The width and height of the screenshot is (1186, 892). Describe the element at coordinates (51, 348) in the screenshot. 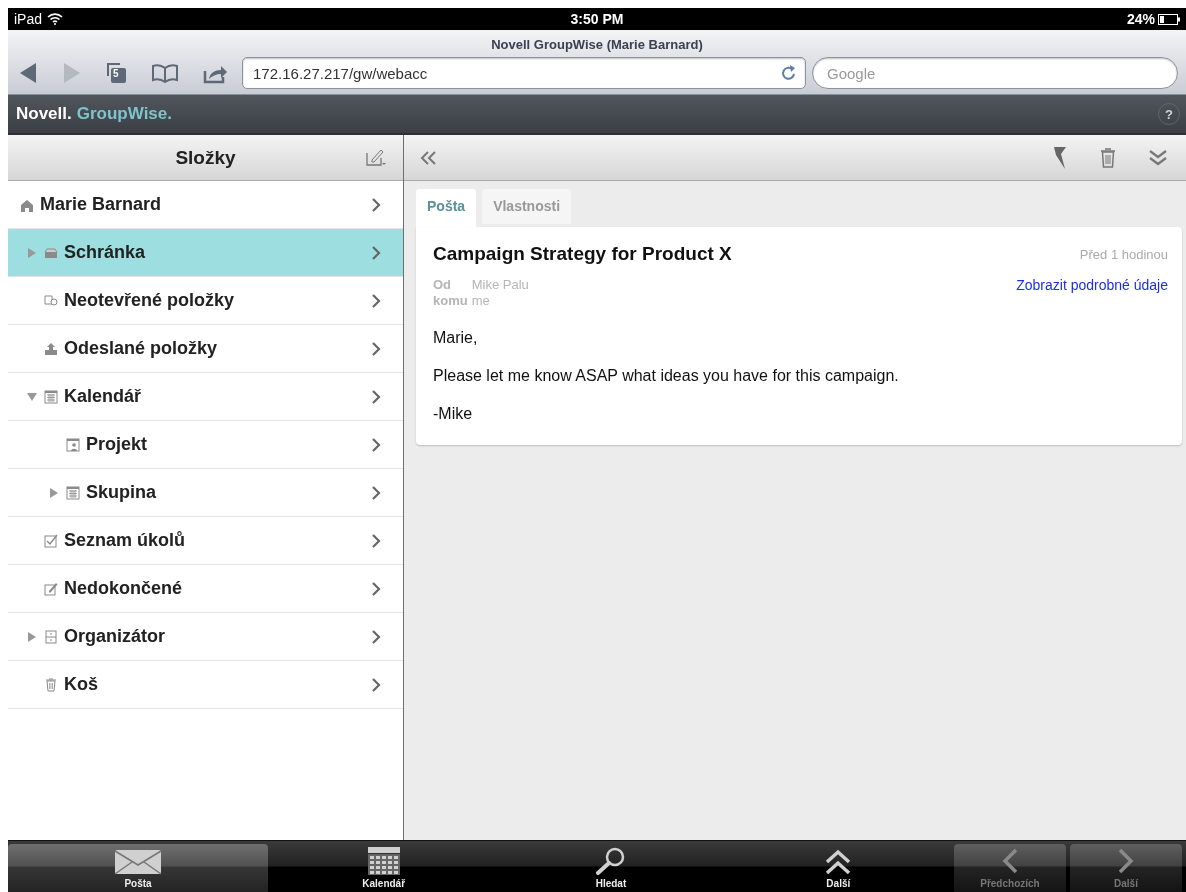

I see `outbox-icon` at that location.